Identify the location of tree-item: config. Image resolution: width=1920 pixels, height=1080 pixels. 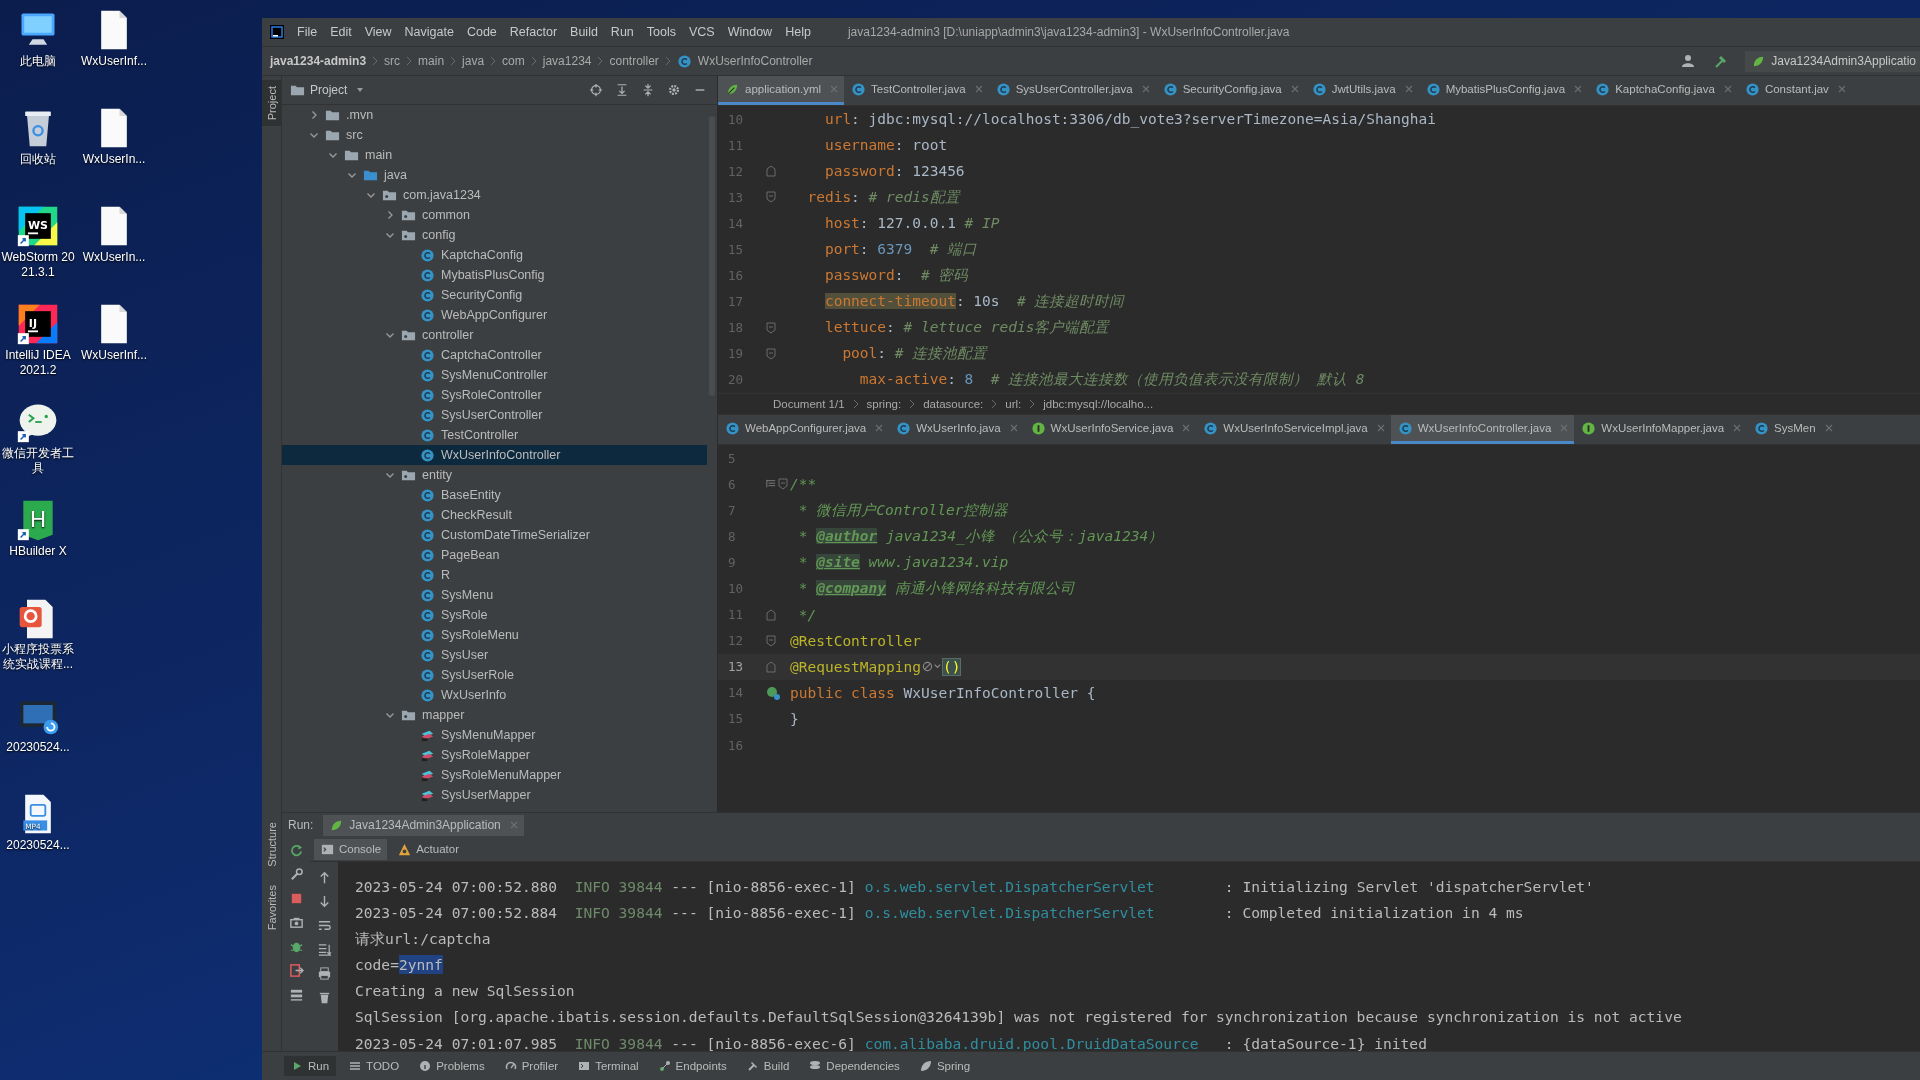
(494, 235).